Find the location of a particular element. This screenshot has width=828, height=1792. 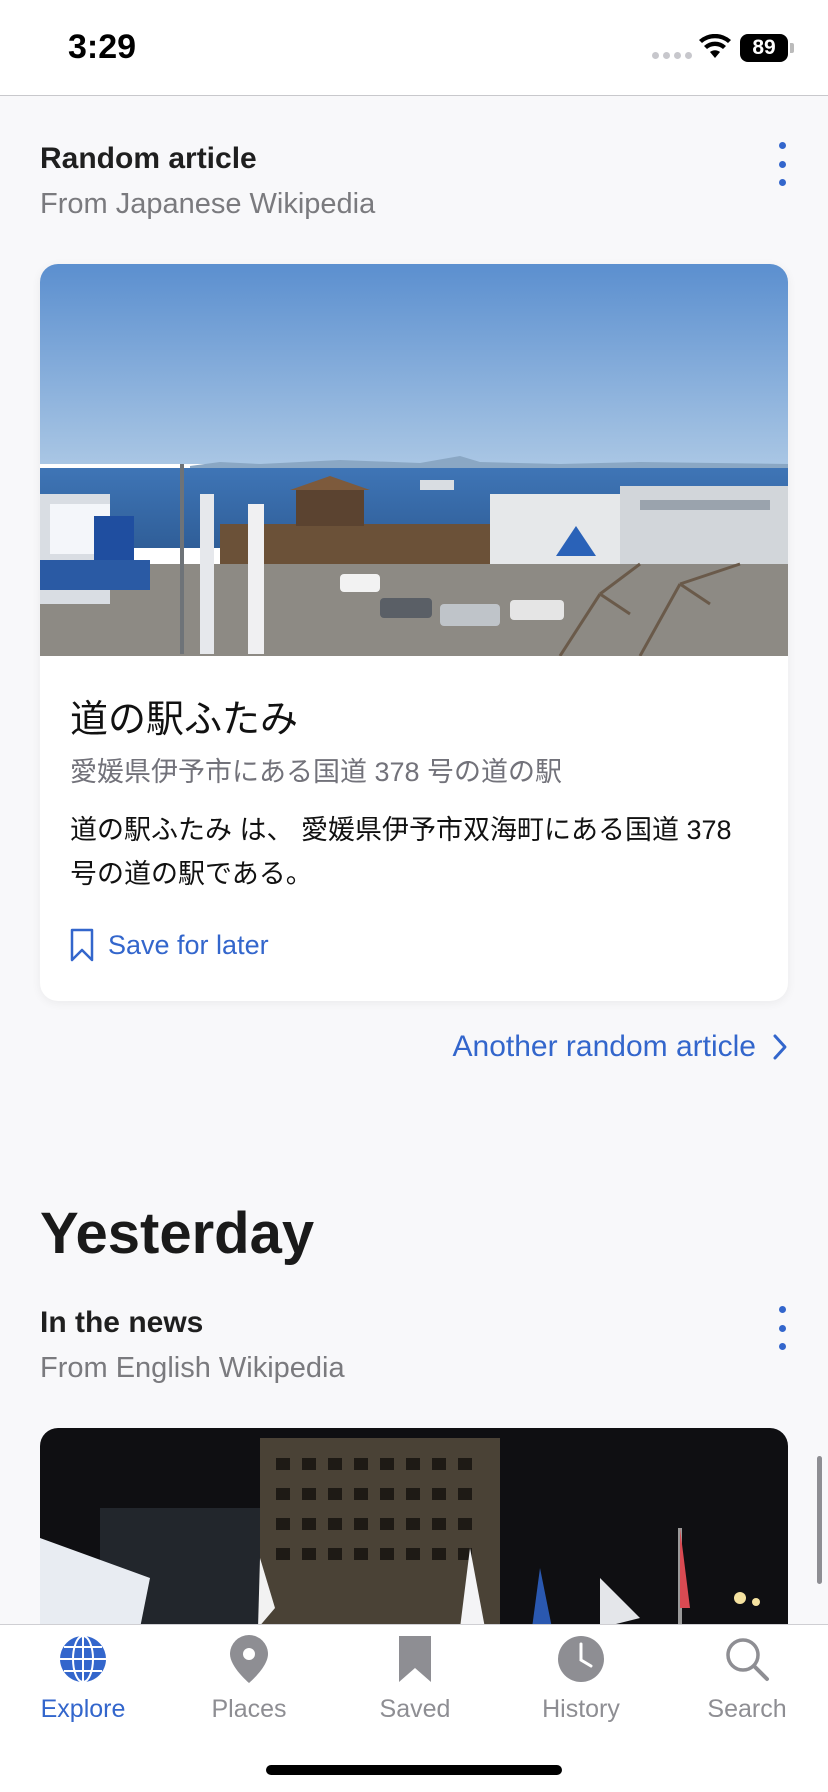

chevron-right-icon is located at coordinates (780, 1047).